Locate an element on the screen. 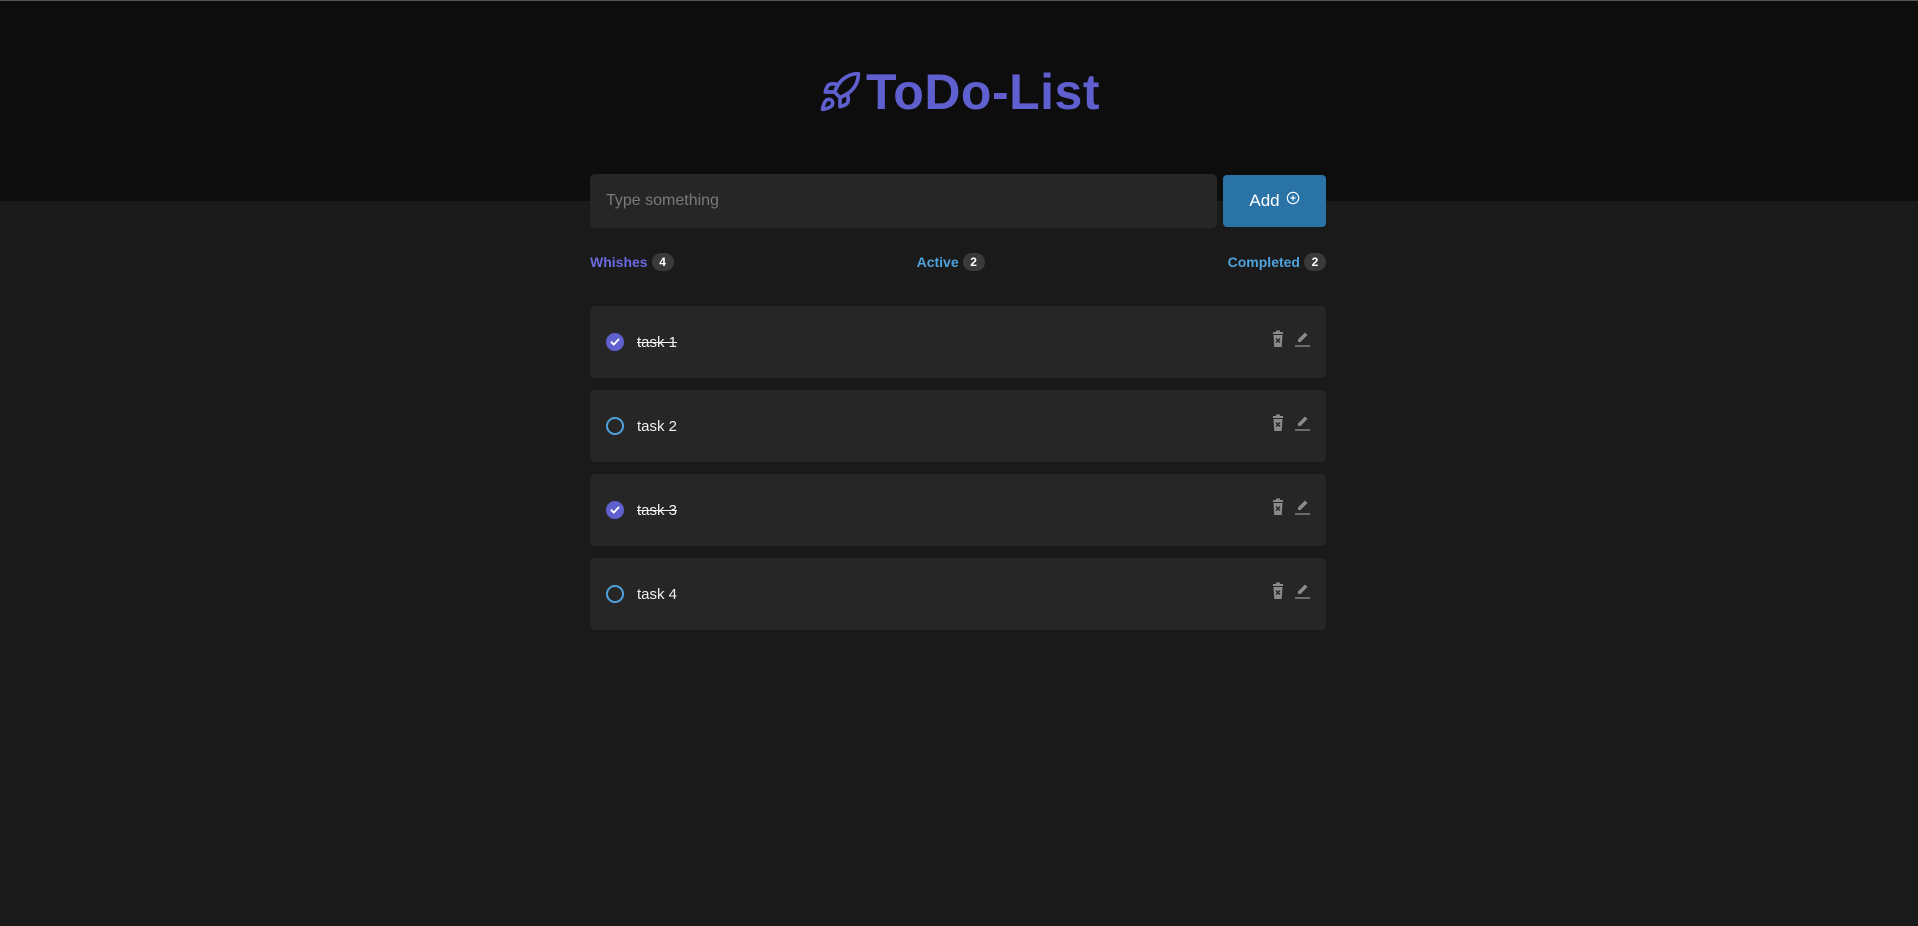 Image resolution: width=1918 pixels, height=926 pixels. task-list: task 1 task 2 task 3 task 4 is located at coordinates (958, 468).